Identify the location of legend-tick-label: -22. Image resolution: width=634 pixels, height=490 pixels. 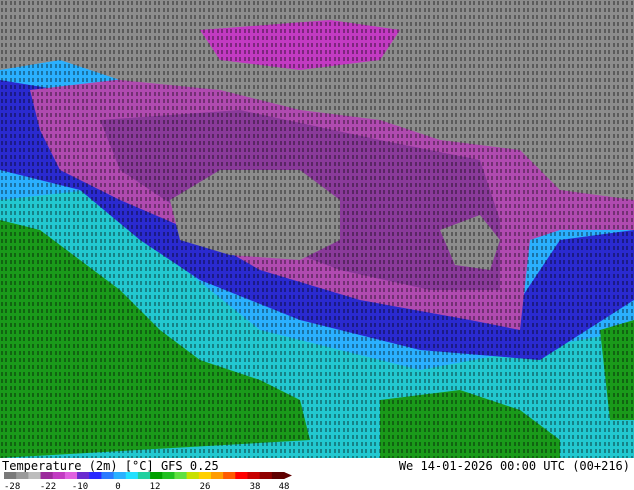
(48, 486).